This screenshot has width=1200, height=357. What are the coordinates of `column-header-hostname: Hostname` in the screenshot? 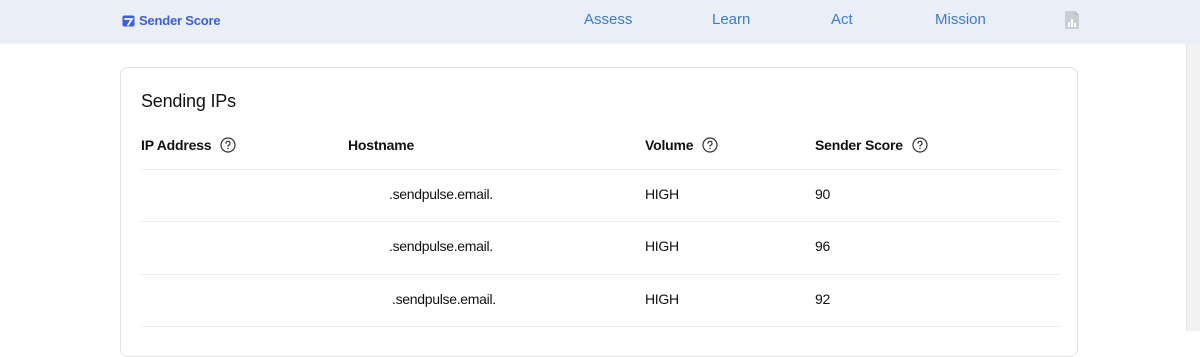 It's located at (381, 145).